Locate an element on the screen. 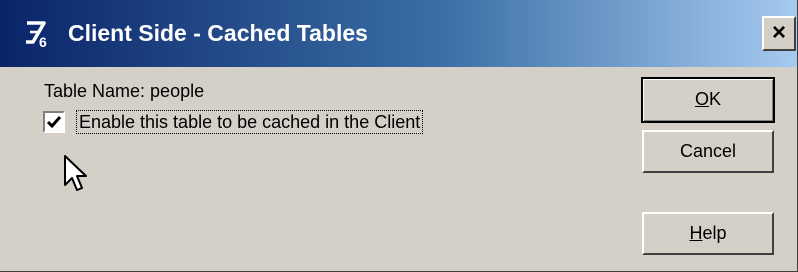  help-button-mnemonic: H is located at coordinates (696, 233).